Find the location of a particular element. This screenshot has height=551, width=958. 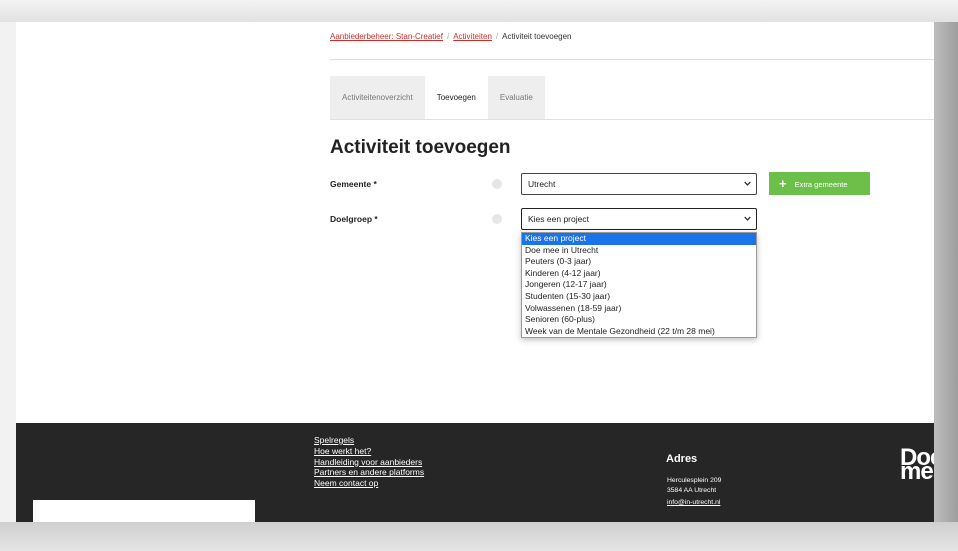

extra-gemeente-button: + Extra gemeente is located at coordinates (819, 183).